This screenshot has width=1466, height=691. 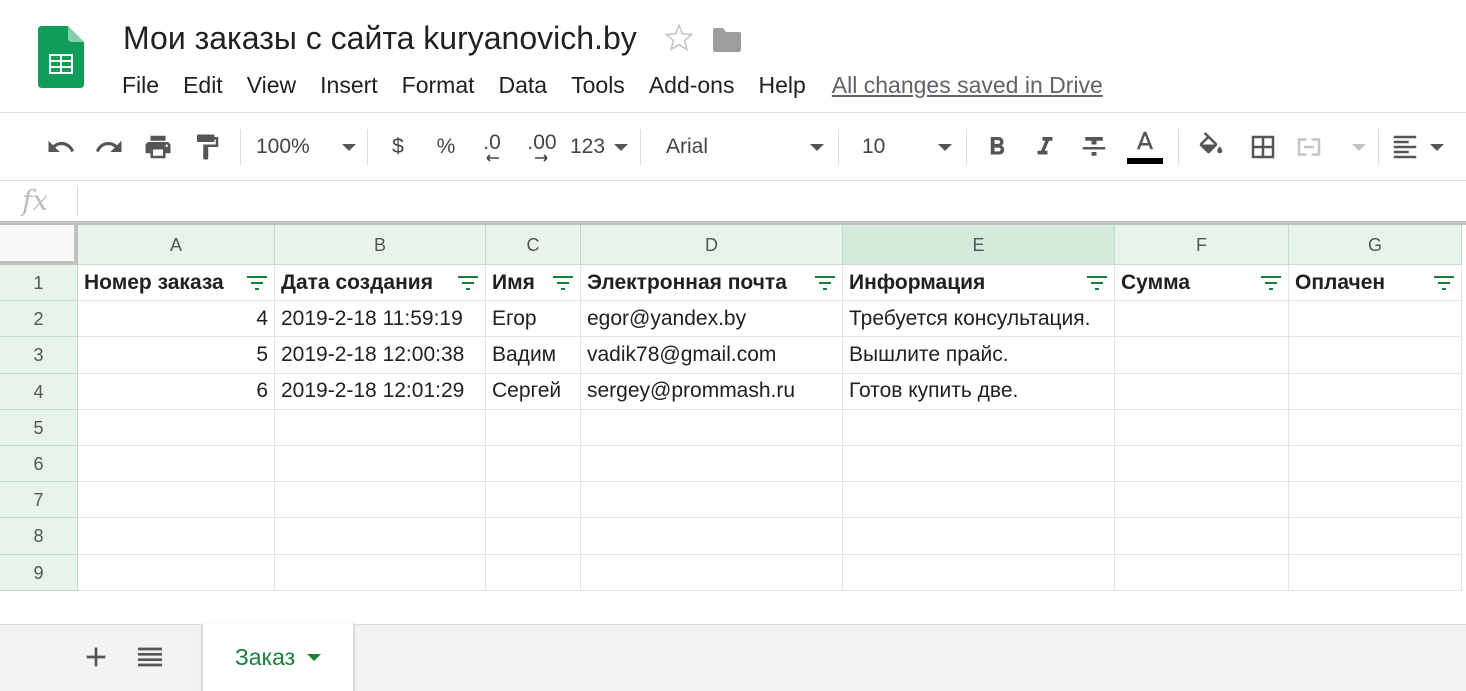 I want to click on zoom-select: 100%, so click(x=306, y=147).